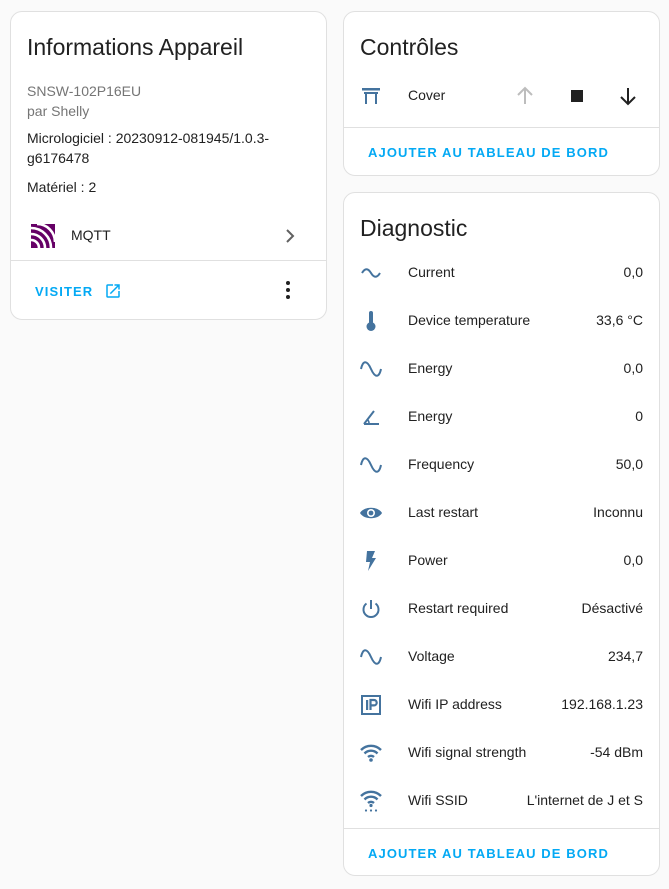 This screenshot has height=889, width=669. I want to click on diagnostic-row: Energy 0,0, so click(501, 369).